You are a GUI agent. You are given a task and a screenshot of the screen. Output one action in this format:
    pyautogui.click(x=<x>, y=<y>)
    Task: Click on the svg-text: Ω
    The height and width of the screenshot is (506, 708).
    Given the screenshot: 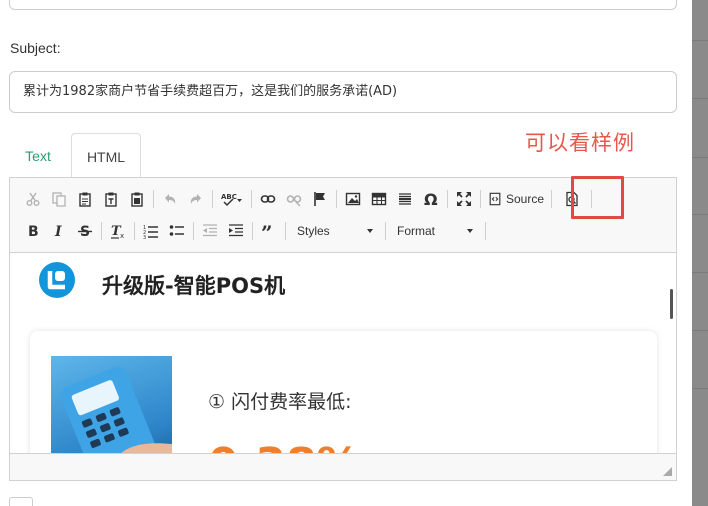 What is the action you would take?
    pyautogui.click(x=431, y=199)
    